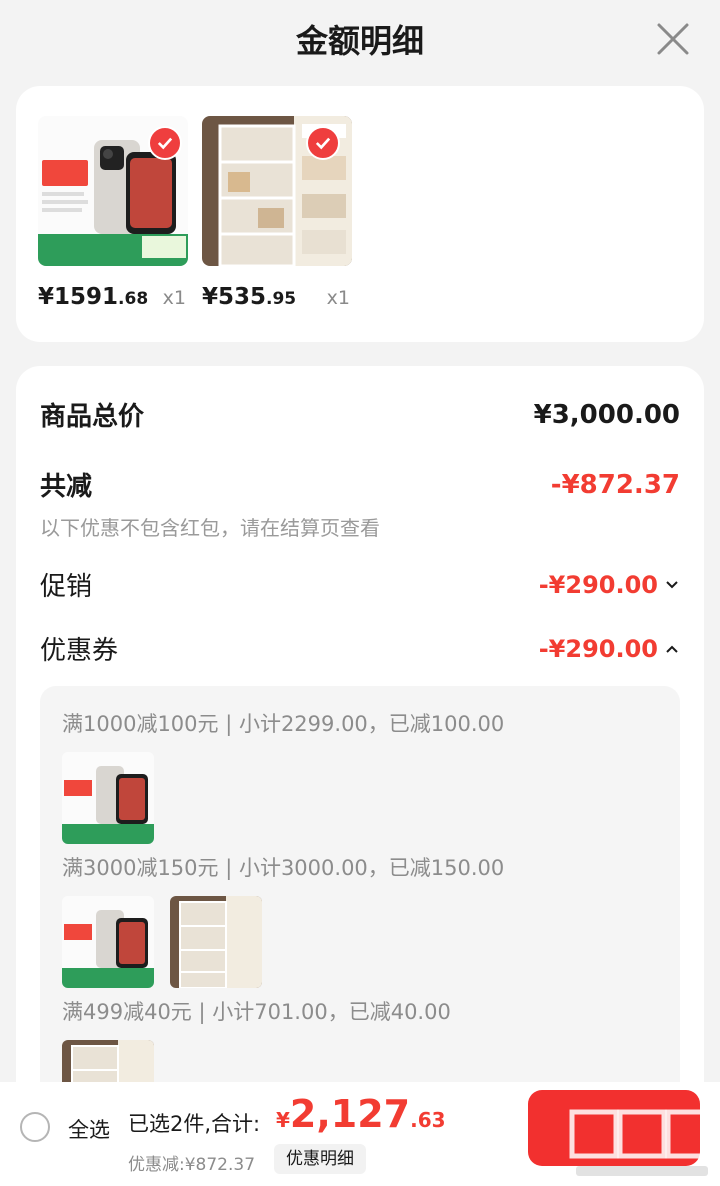  What do you see at coordinates (256, 1012) in the screenshot?
I see `coupon-line: 满499减40元 | 小计701.00，已减40.00` at bounding box center [256, 1012].